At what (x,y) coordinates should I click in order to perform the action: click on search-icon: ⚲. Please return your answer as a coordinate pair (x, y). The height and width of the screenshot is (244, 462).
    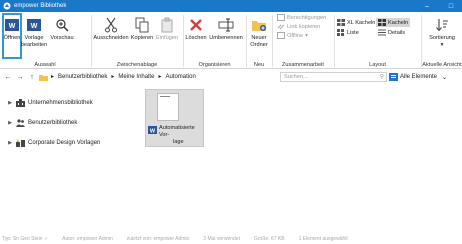
    Looking at the image, I should click on (381, 77).